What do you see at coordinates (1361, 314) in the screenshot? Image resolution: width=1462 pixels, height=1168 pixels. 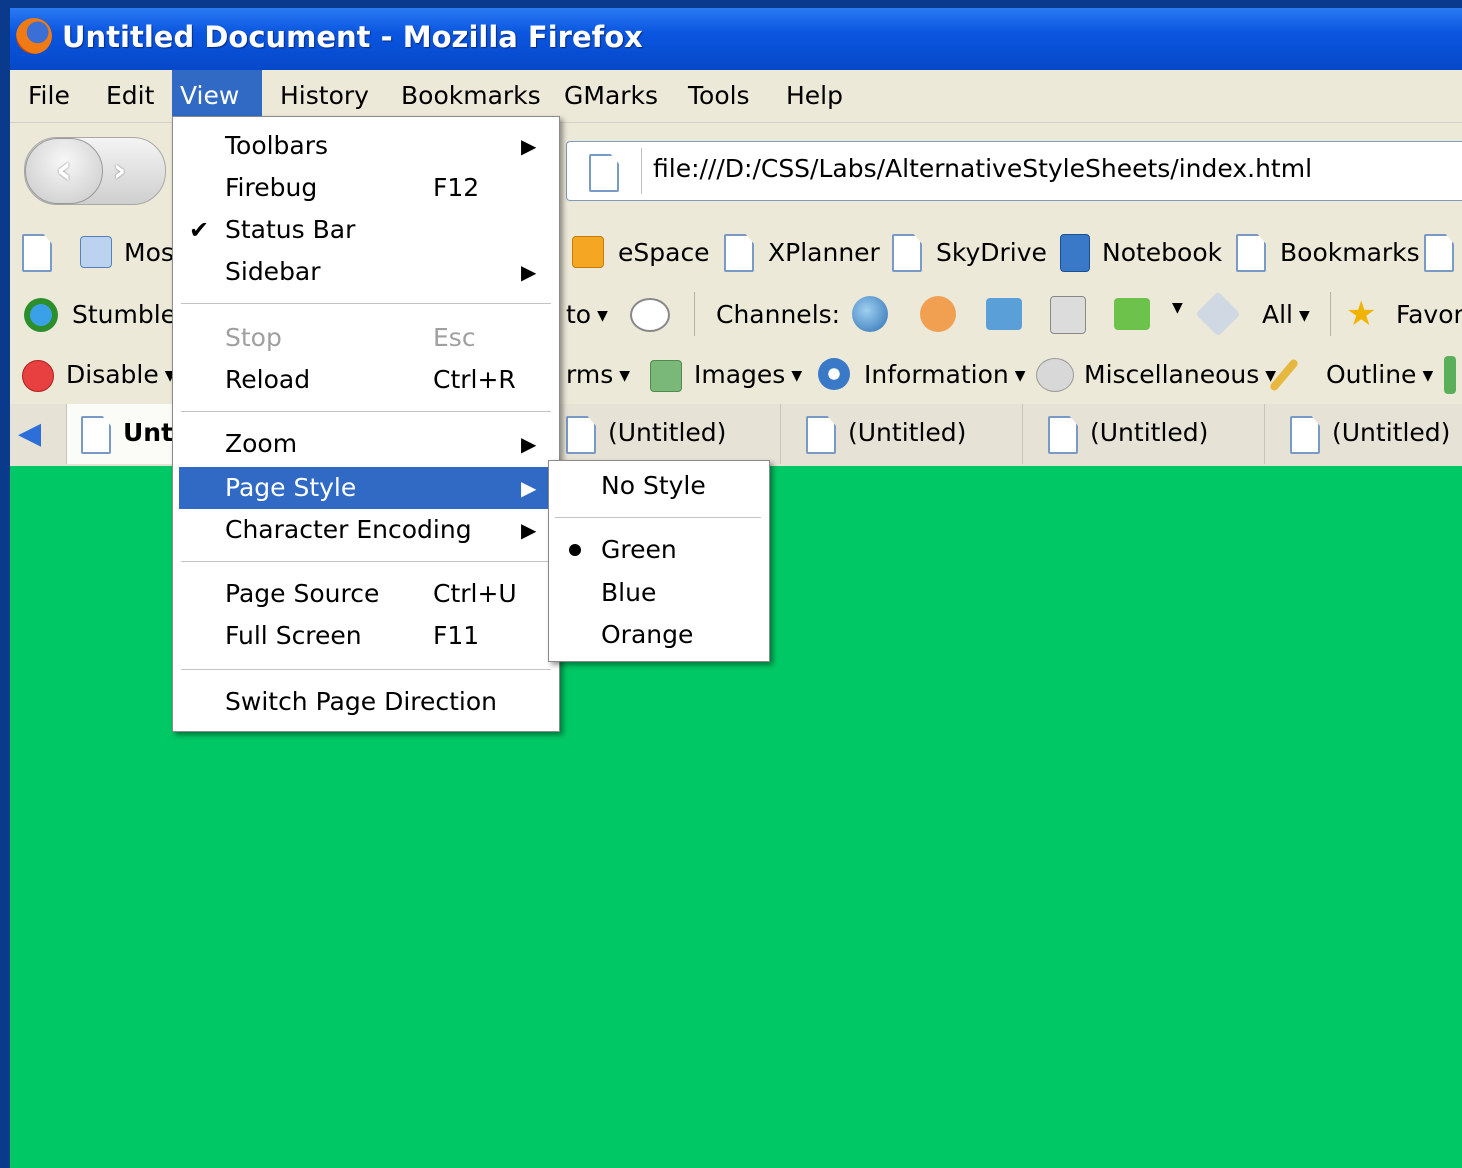 I see `star-icon: ★` at bounding box center [1361, 314].